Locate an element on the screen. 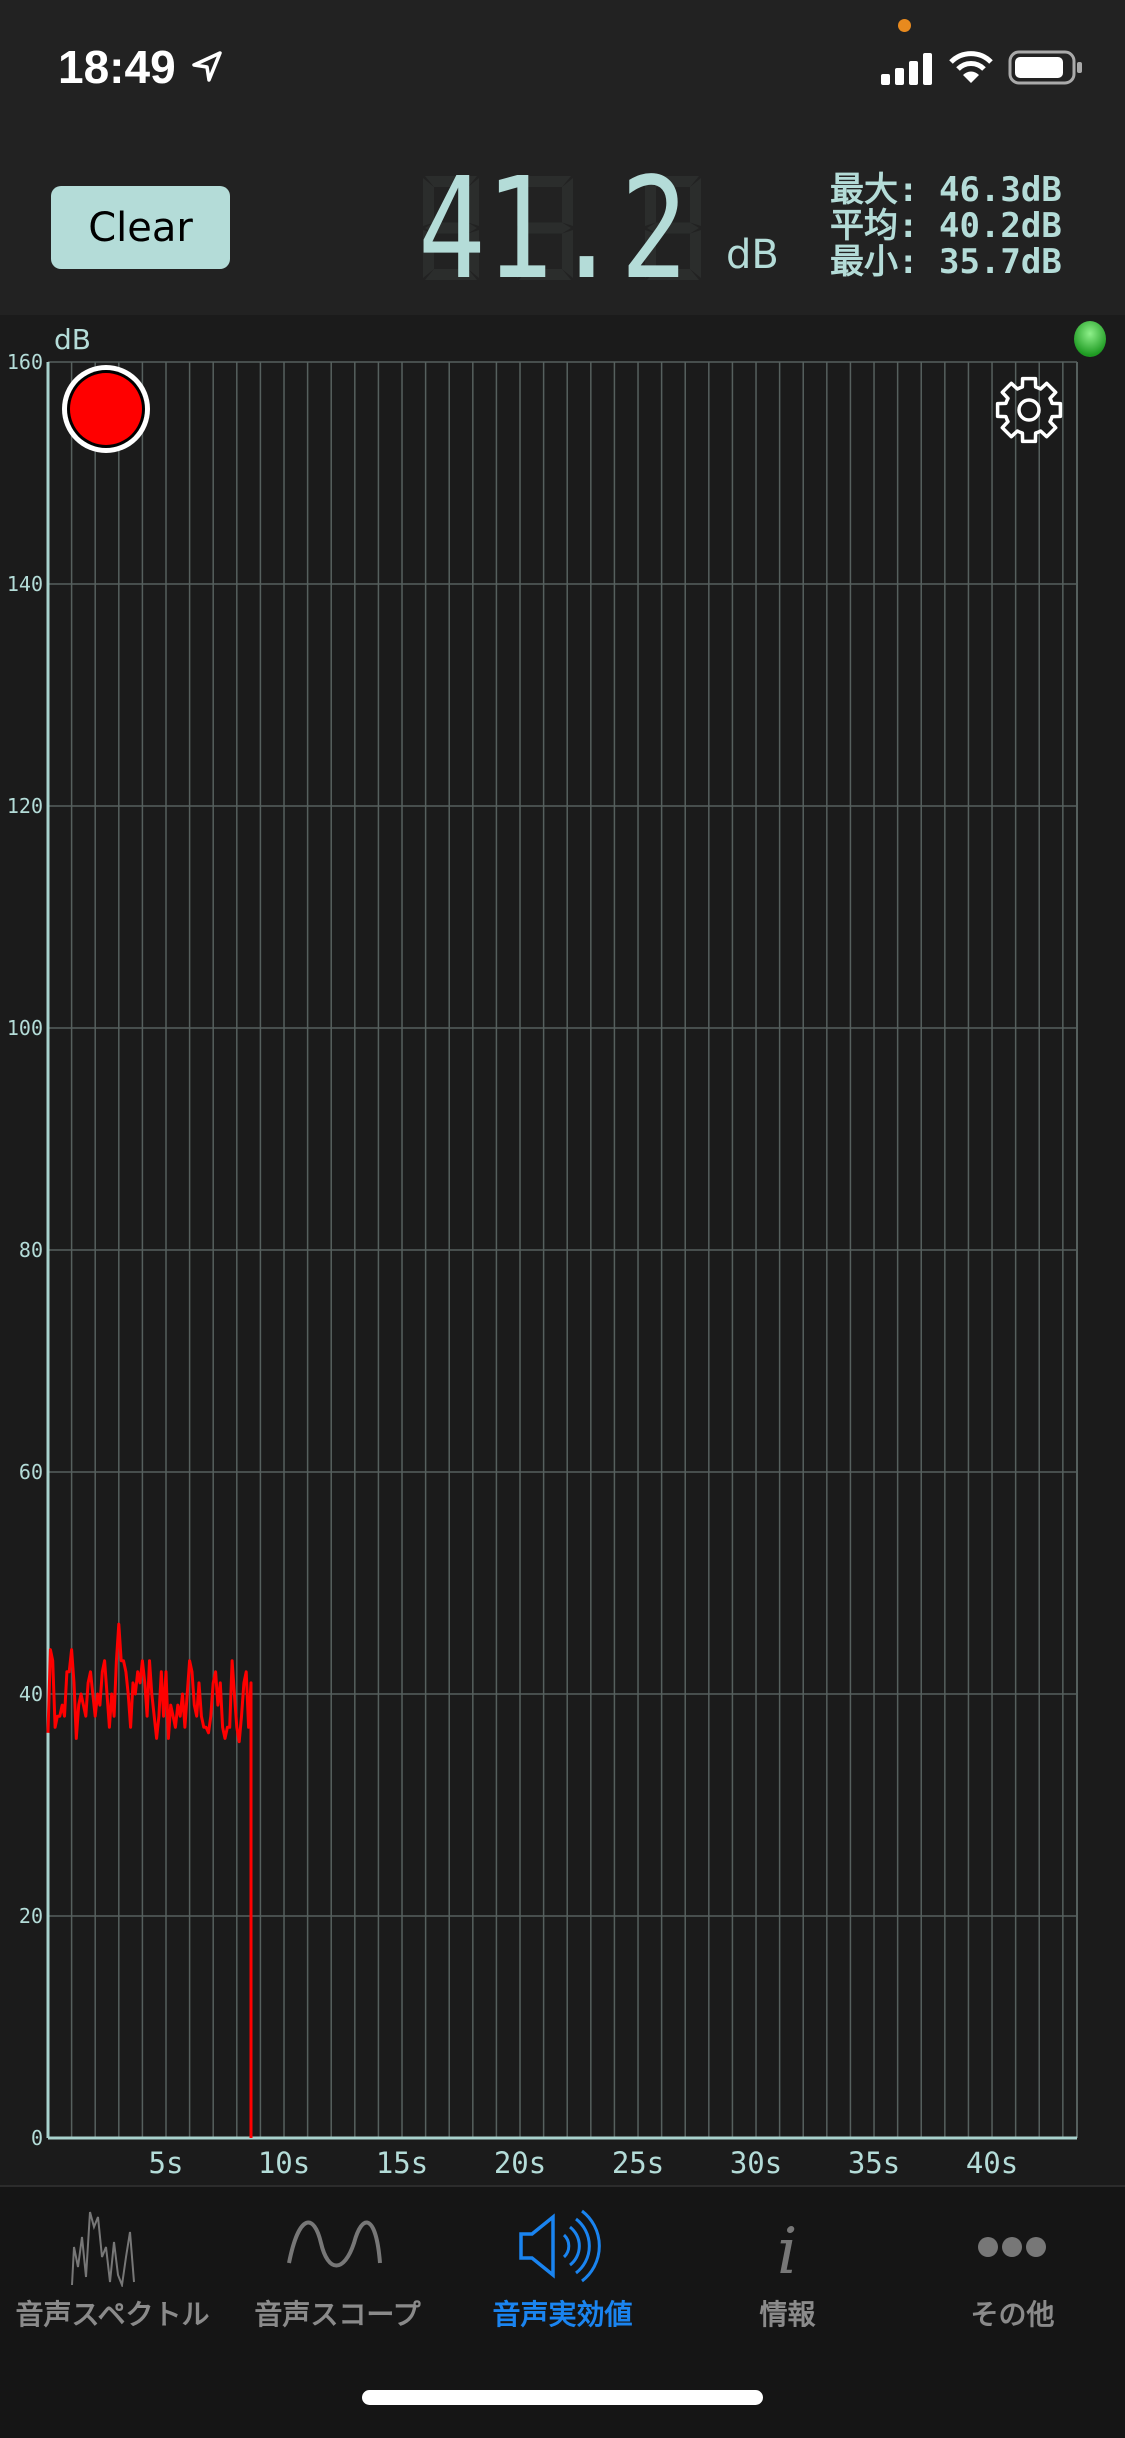 This screenshot has height=2438, width=1125. x-tick-label: 20s is located at coordinates (520, 2163).